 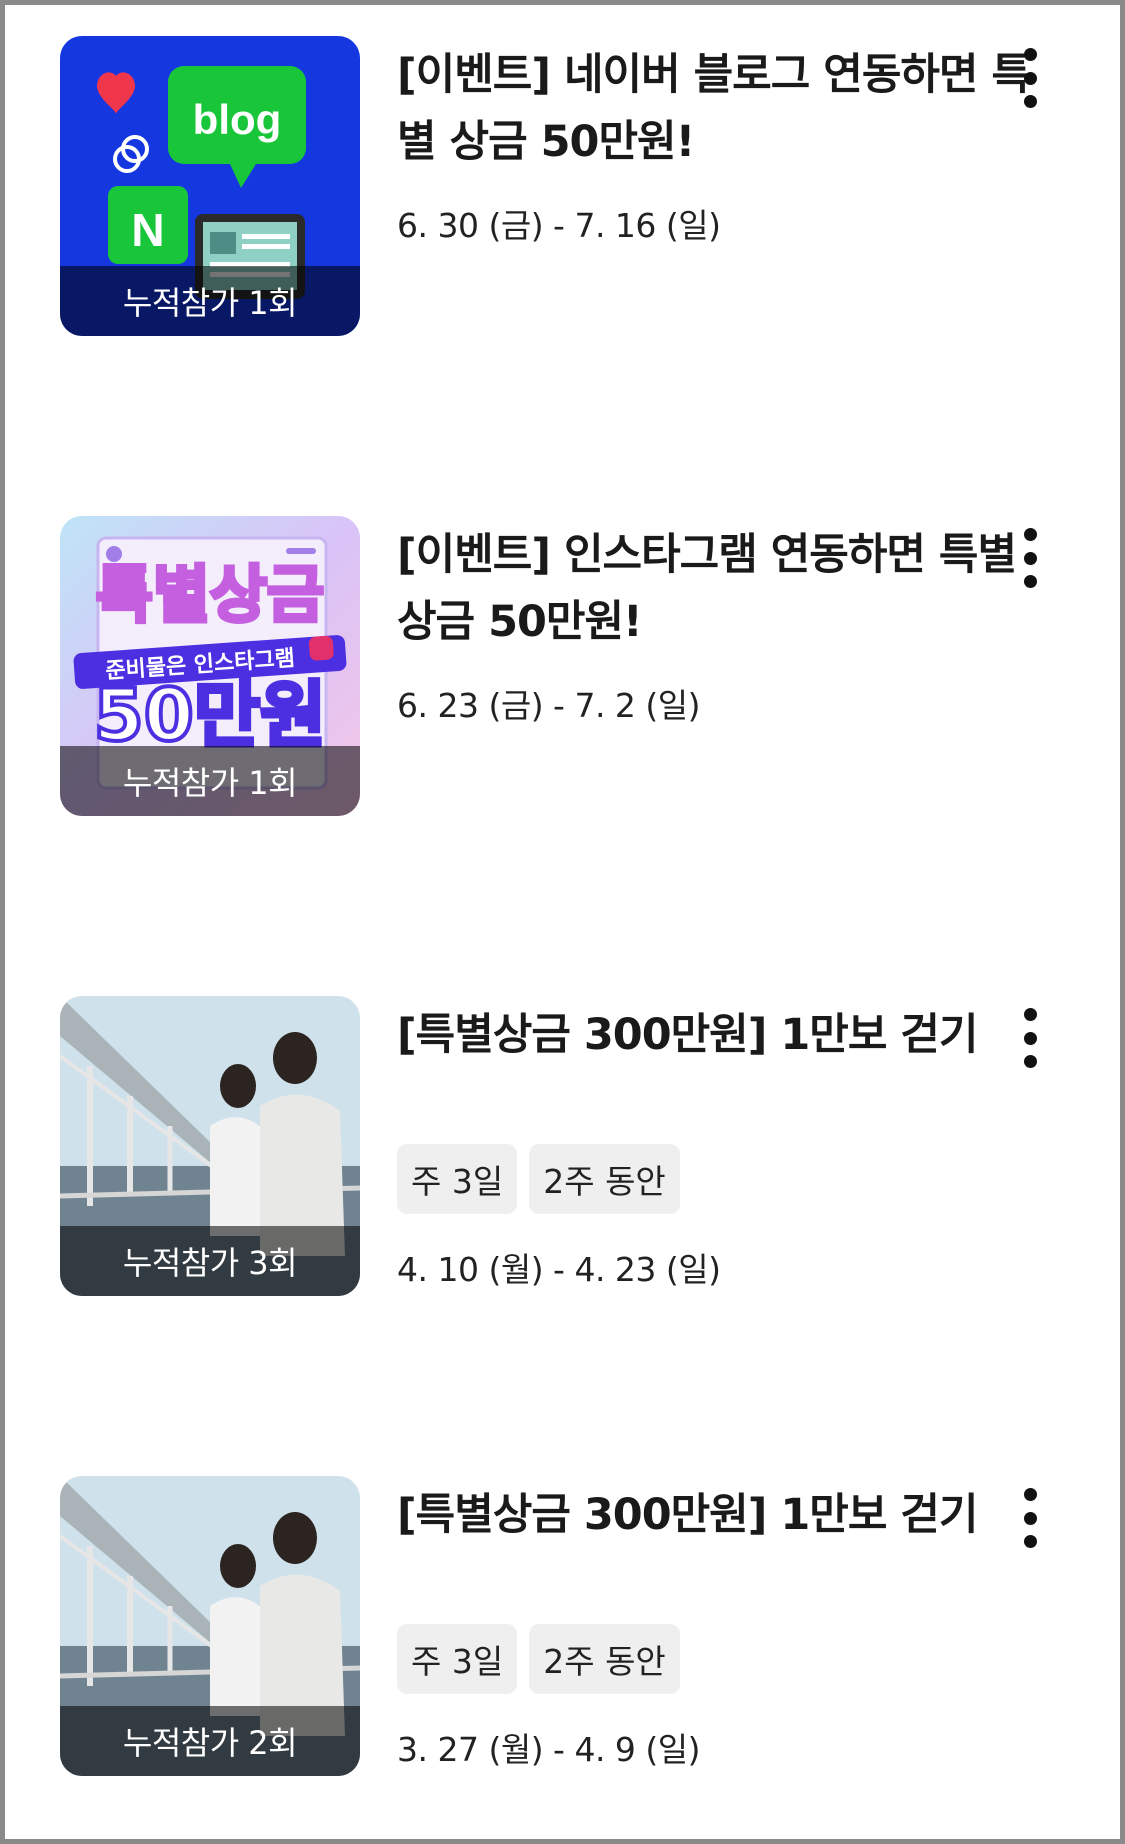 What do you see at coordinates (549, 705) in the screenshot?
I see `event-date: 6. 23 (금) - 7. 2 (일)` at bounding box center [549, 705].